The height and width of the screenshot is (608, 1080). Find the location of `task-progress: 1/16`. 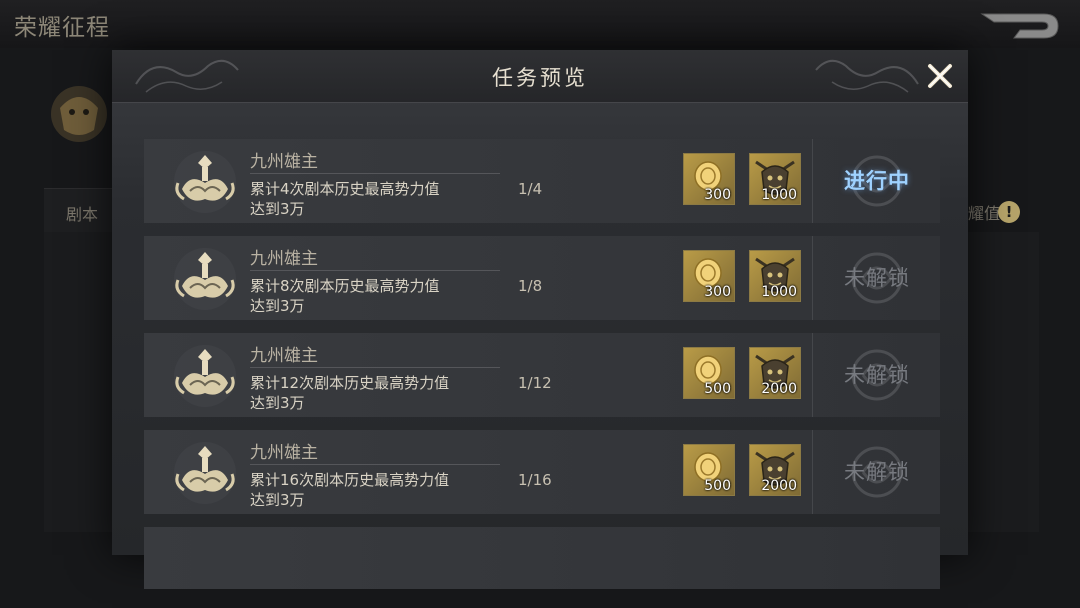

task-progress: 1/16 is located at coordinates (535, 480).